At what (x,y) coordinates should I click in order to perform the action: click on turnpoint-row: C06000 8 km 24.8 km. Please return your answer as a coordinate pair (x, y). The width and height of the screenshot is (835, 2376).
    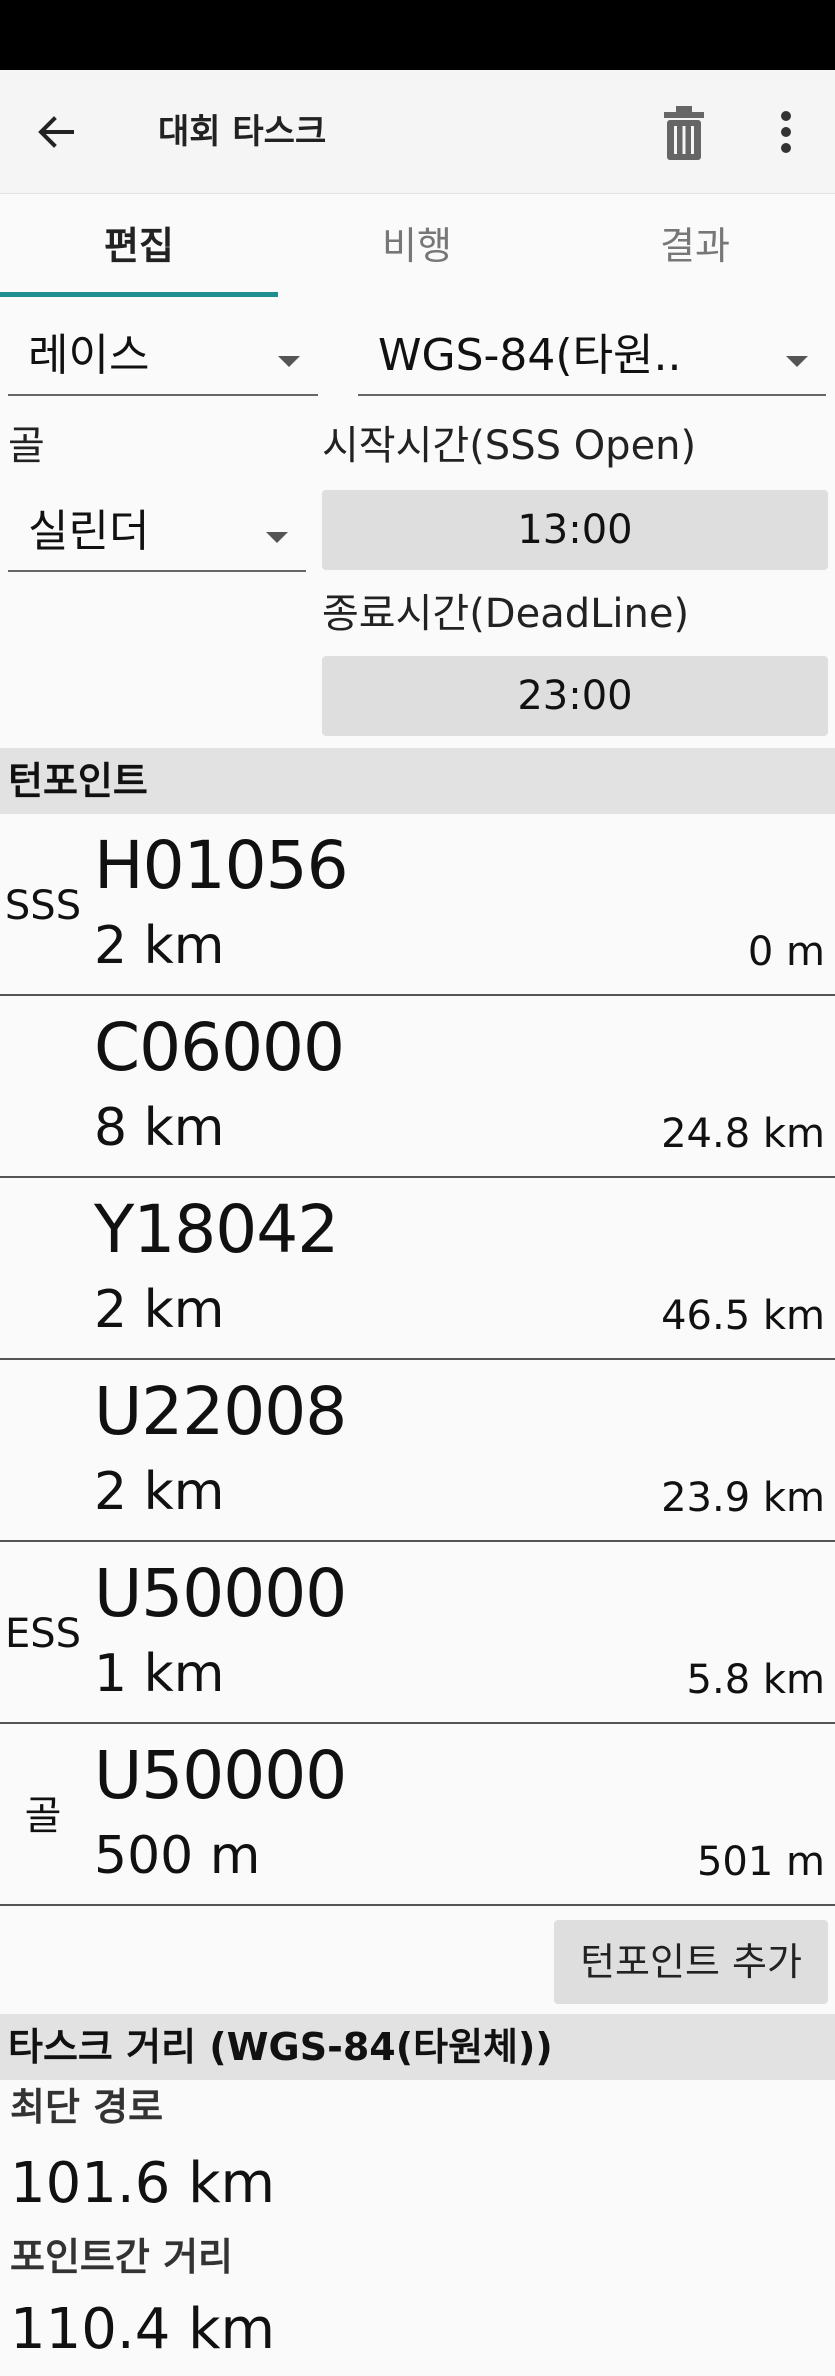
    Looking at the image, I should click on (417, 1087).